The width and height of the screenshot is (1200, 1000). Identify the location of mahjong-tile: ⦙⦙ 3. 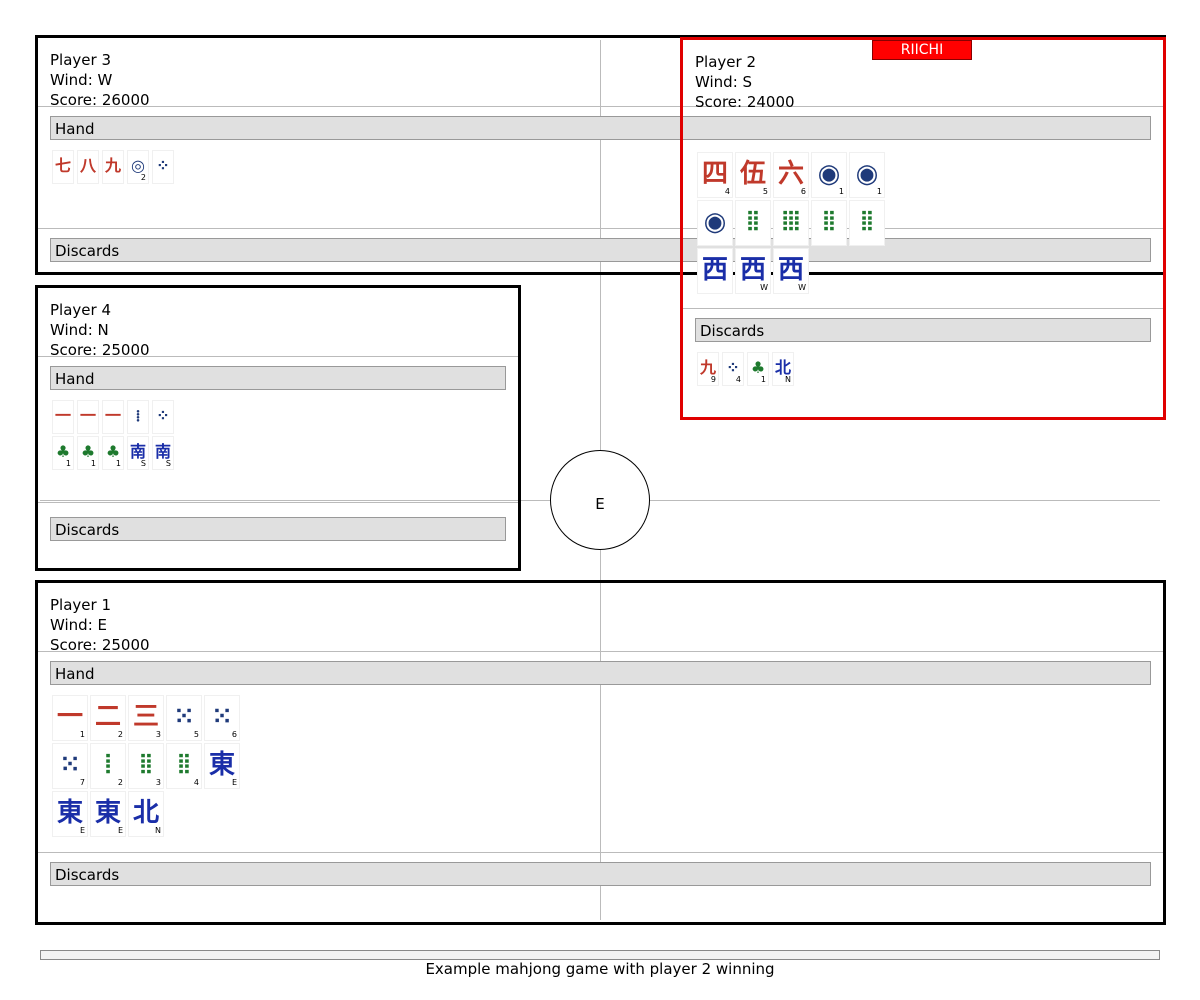
(146, 766).